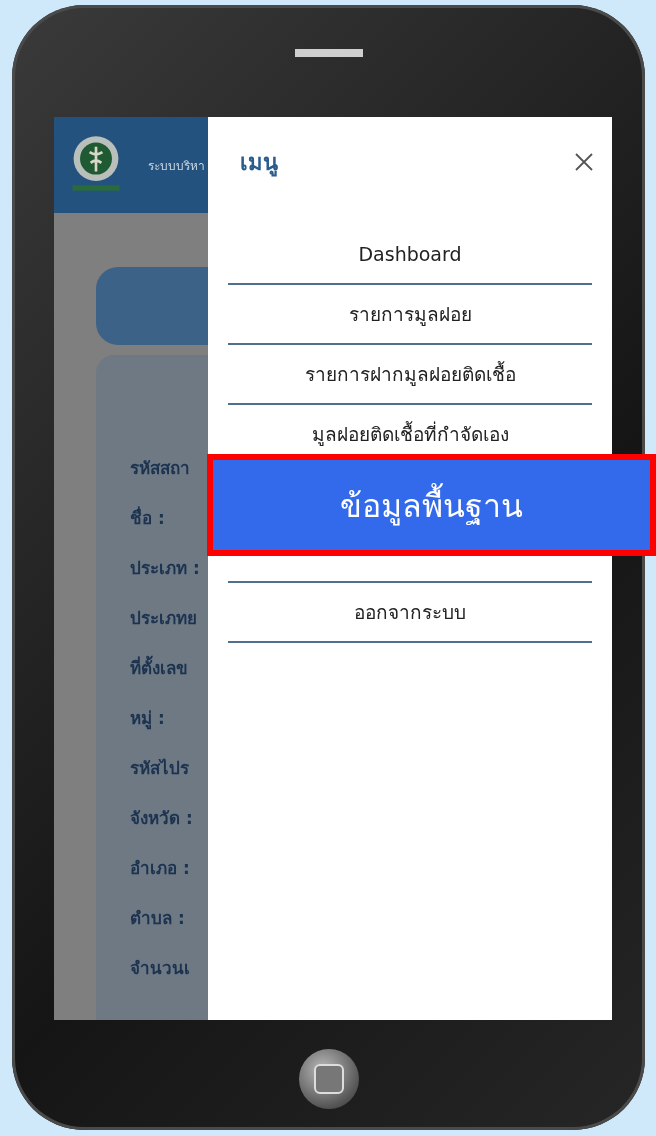  What do you see at coordinates (410, 434) in the screenshot?
I see `menu-item: มูลฝอยติดเชื้อที่กำจัดเอง` at bounding box center [410, 434].